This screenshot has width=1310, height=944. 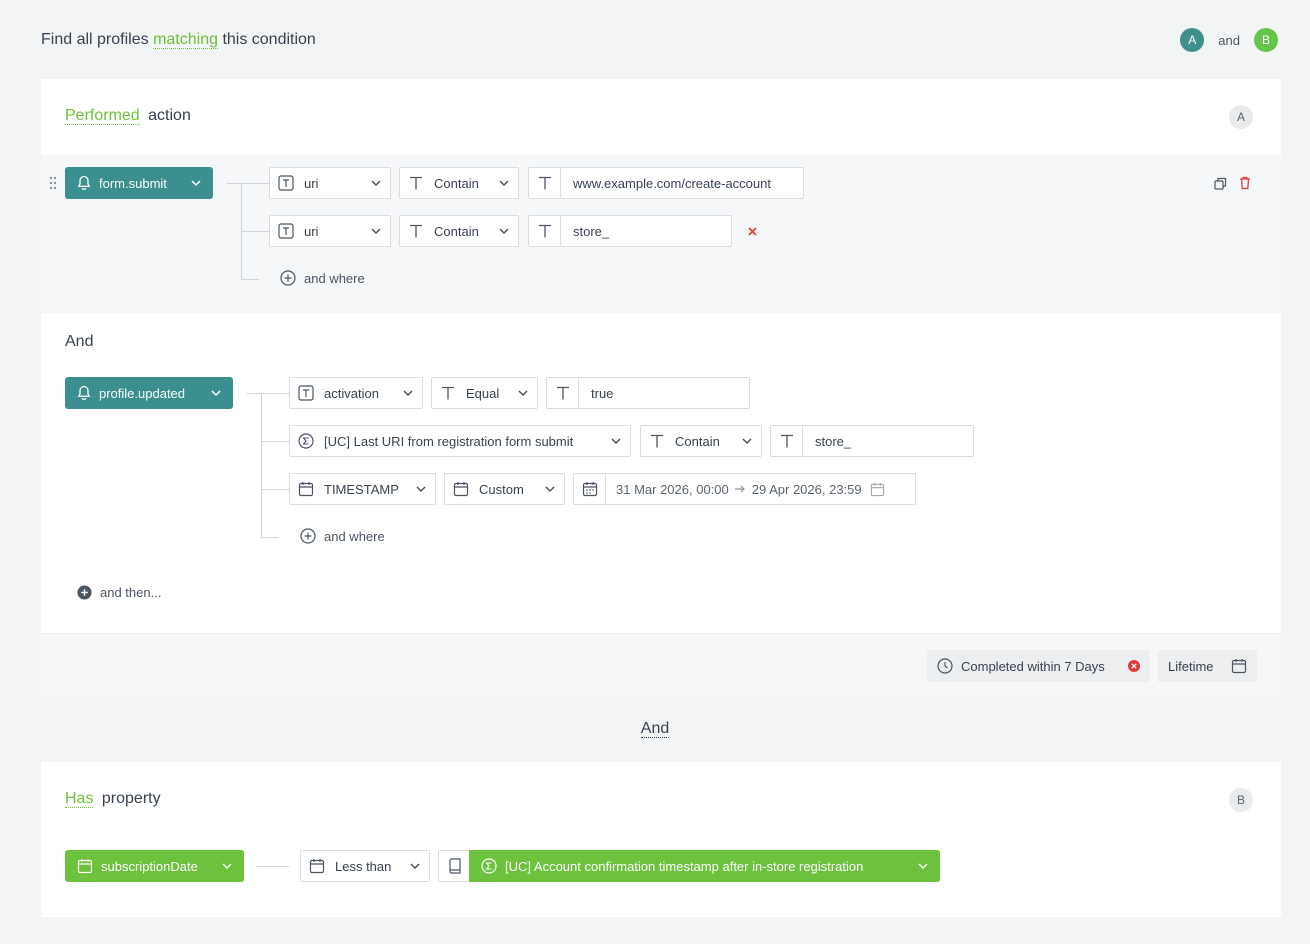 I want to click on drag-handle-icon, so click(x=53, y=183).